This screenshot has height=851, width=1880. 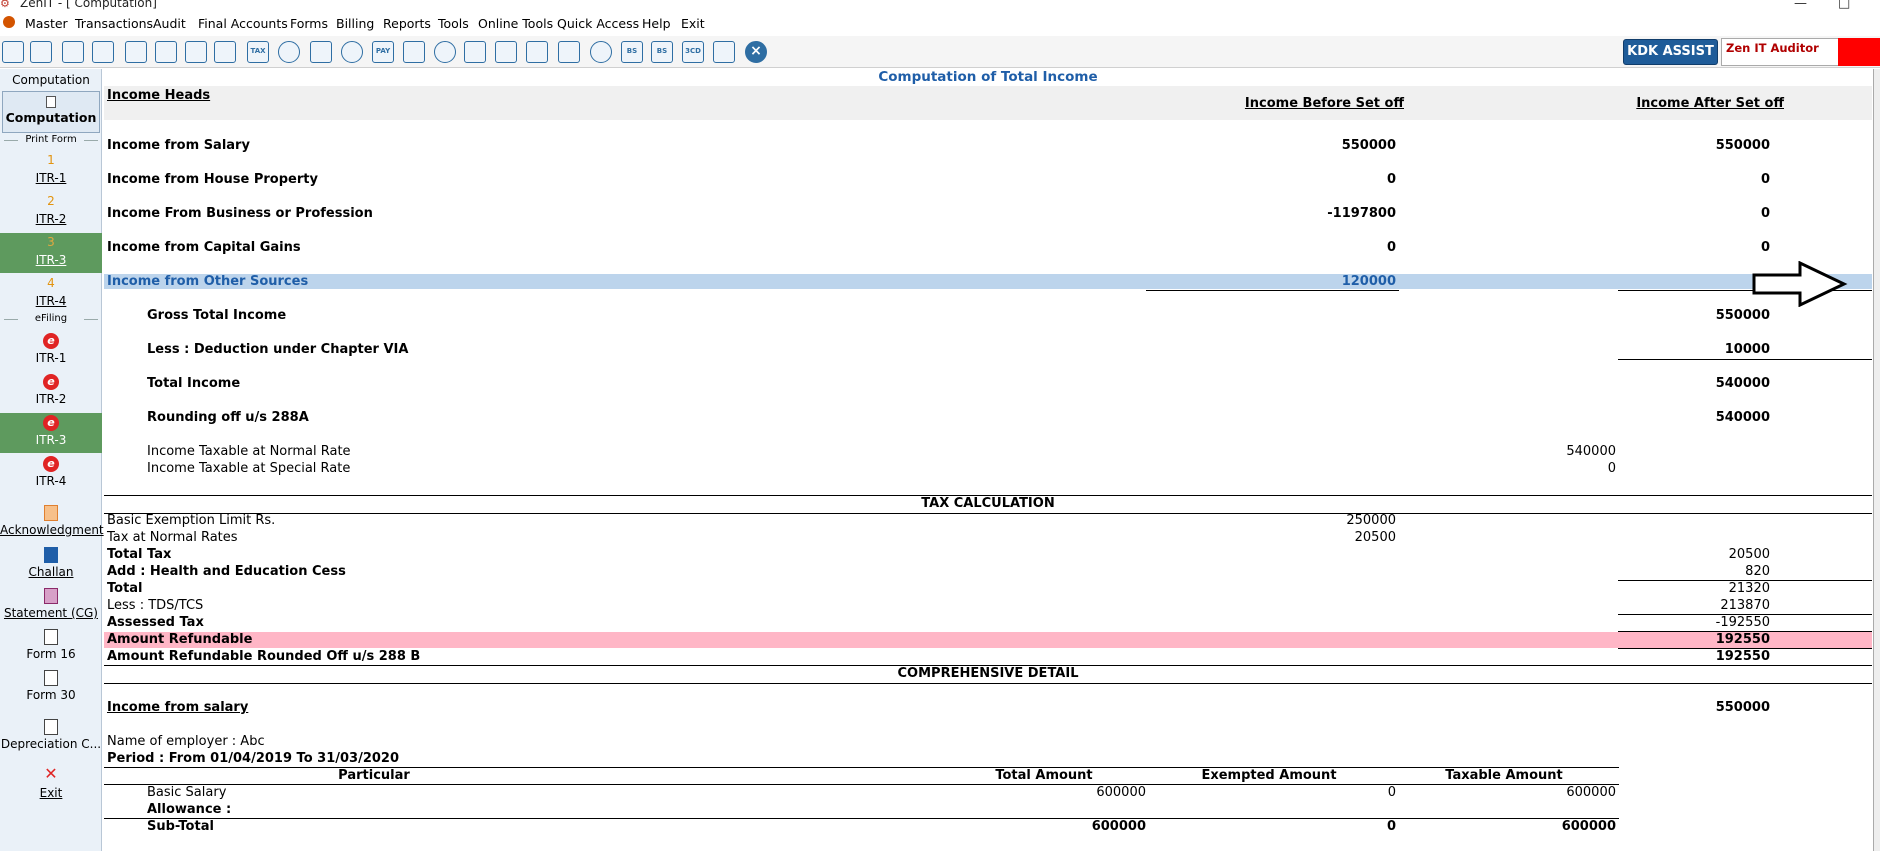 I want to click on sidebar-item-statement-cg: Statement (CG), so click(x=51, y=606).